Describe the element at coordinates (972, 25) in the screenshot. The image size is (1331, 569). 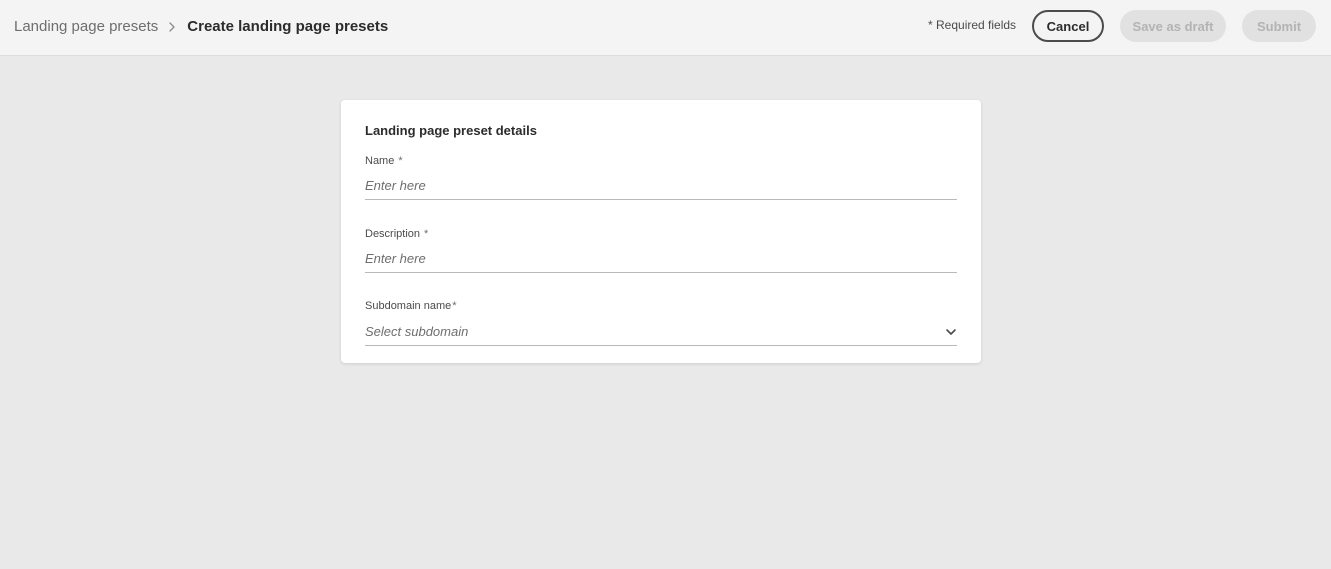
I see `required-fields-note: * Required fields` at that location.